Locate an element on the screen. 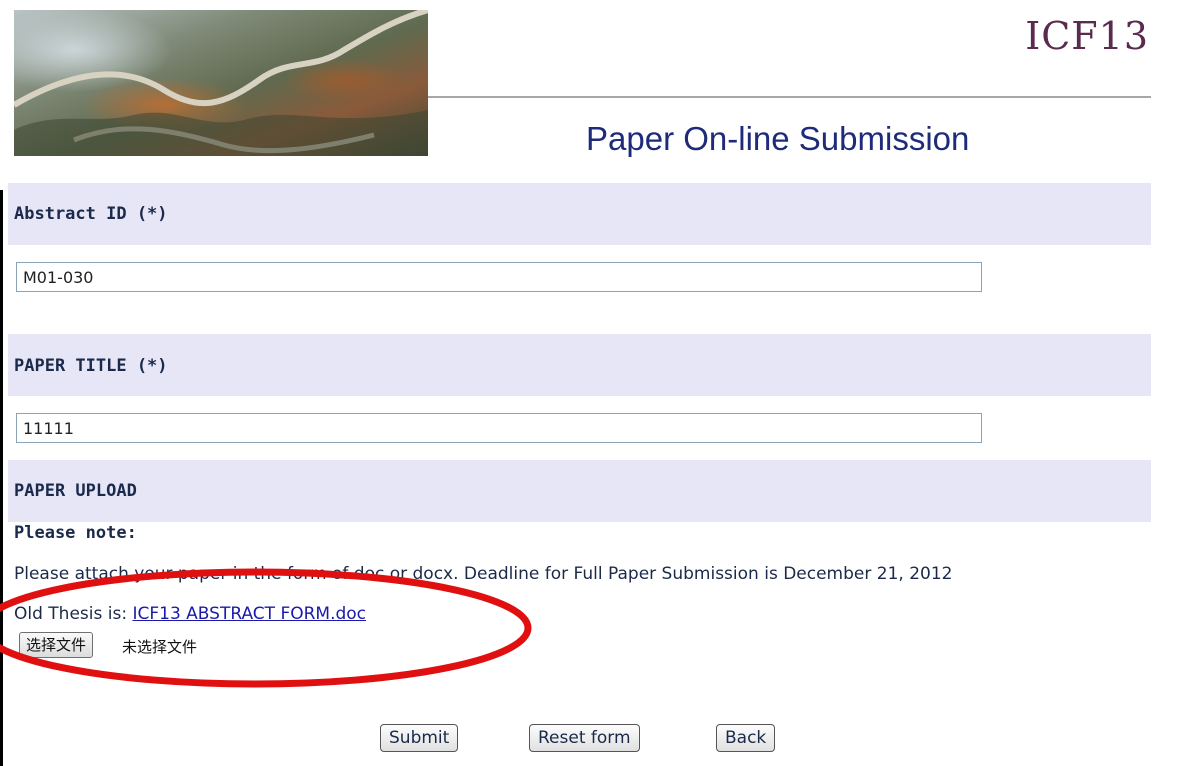 This screenshot has height=766, width=1181. old-thesis-line: Old Thesis is: ICF13 ABSTRACT FORM.doc is located at coordinates (190, 614).